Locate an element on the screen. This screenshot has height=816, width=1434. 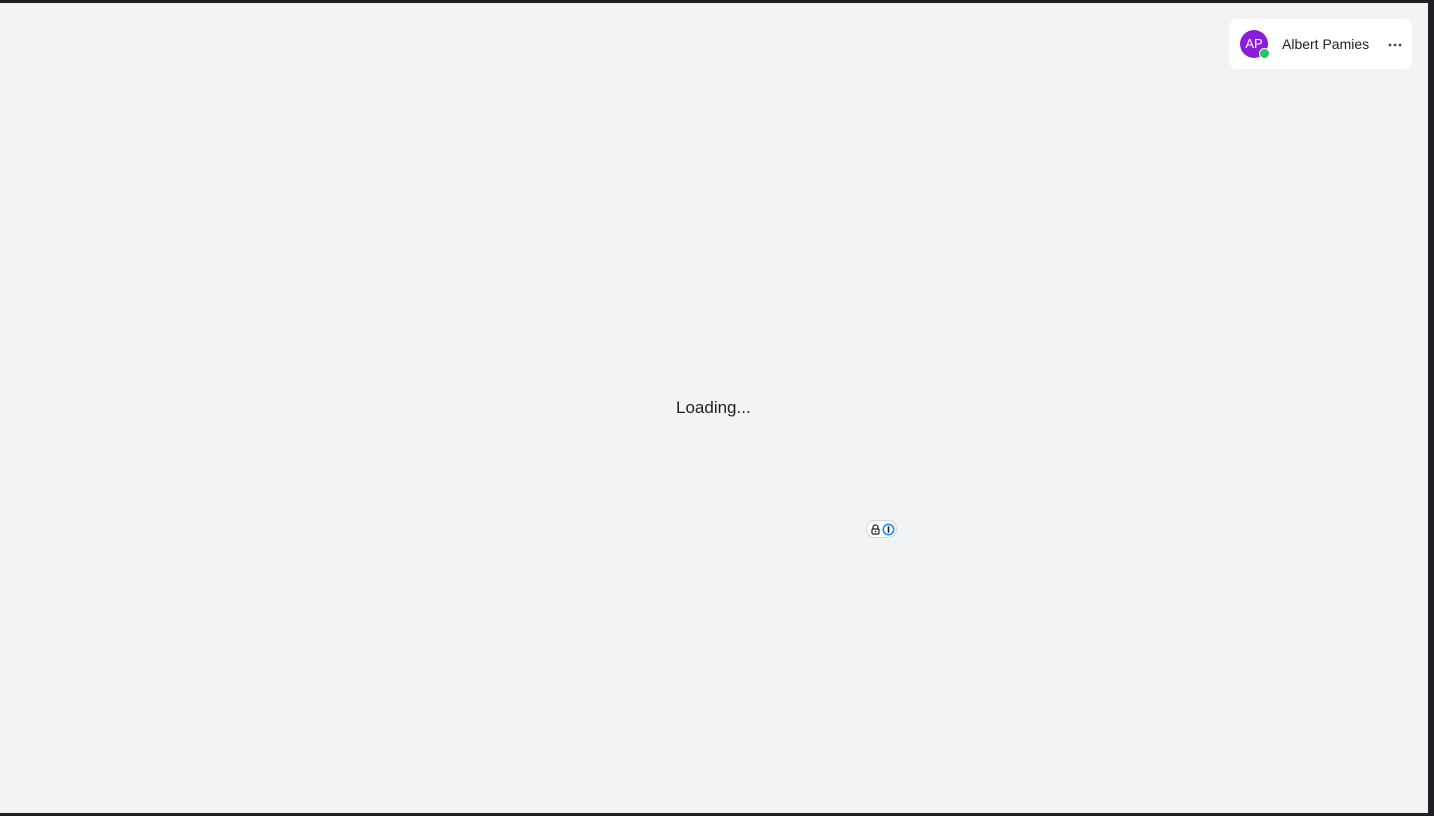
password-manager-inline-button is located at coordinates (881, 529).